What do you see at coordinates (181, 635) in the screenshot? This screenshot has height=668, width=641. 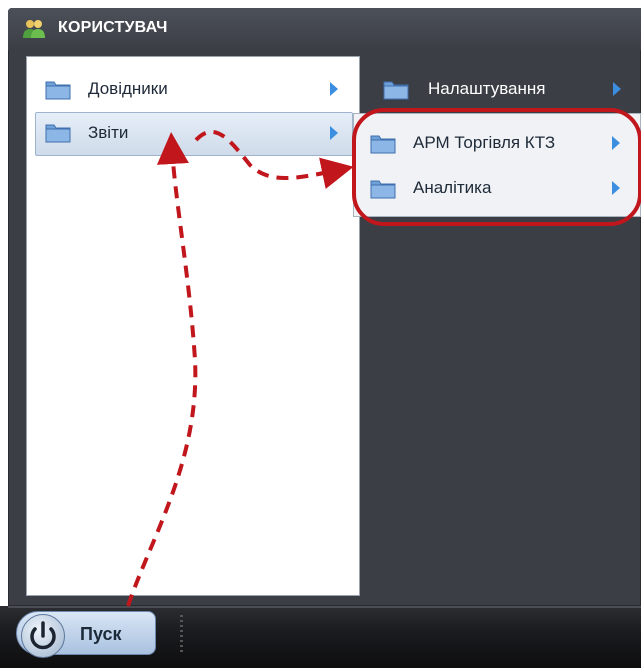 I see `taskbar-grip` at bounding box center [181, 635].